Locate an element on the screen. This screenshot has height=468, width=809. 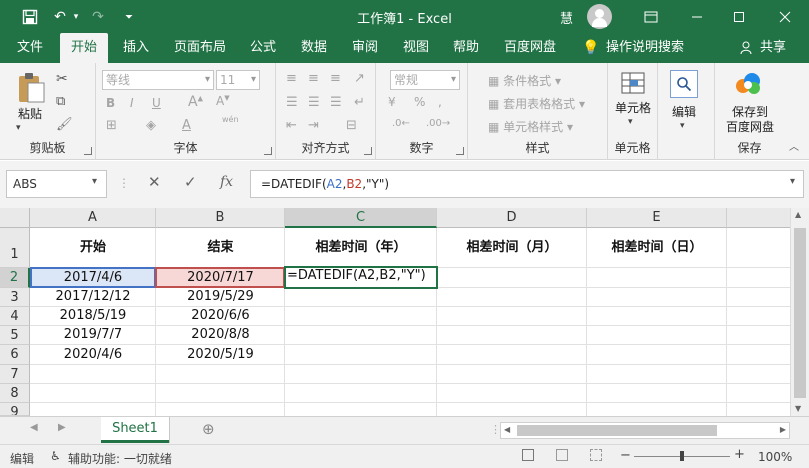
baidu-cloud-icon is located at coordinates (748, 84).